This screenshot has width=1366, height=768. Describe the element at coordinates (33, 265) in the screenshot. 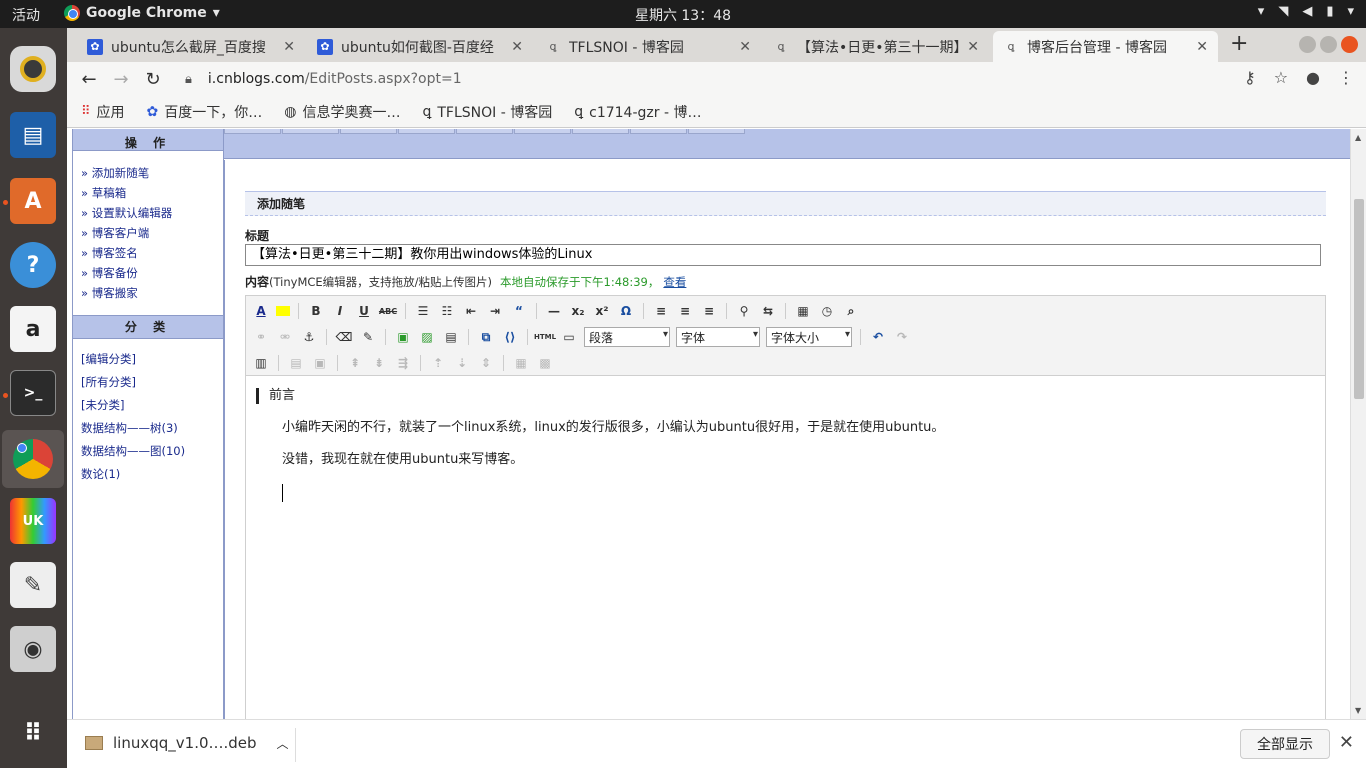

I see `help-icon: ?` at that location.